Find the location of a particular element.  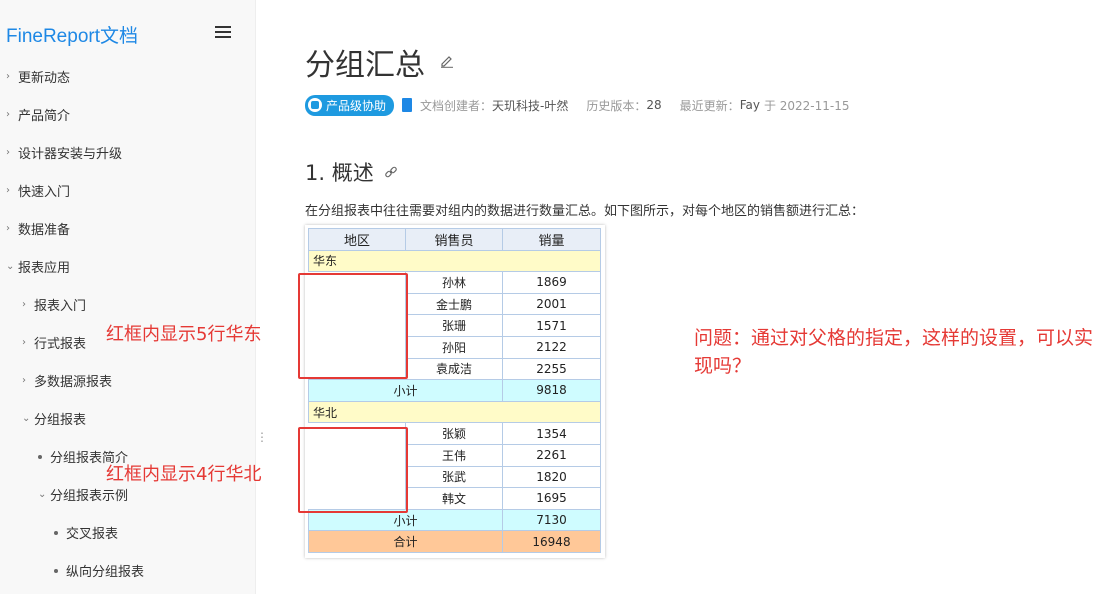

updated-by: Fay is located at coordinates (749, 105).